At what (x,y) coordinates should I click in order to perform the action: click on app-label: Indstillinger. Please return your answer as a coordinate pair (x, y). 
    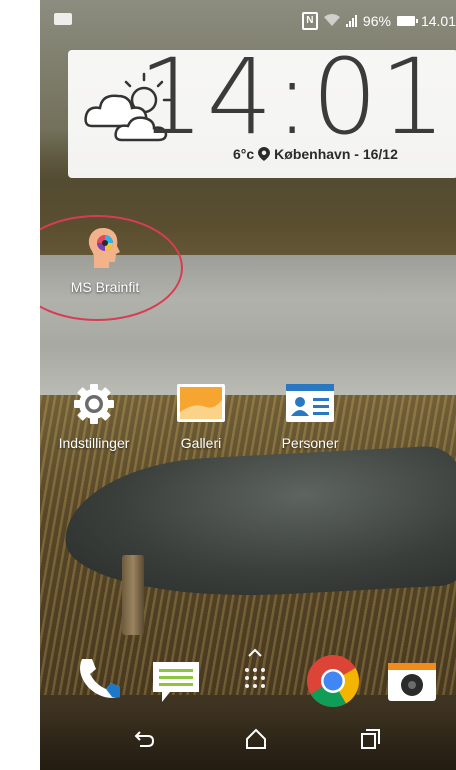
    Looking at the image, I should click on (94, 443).